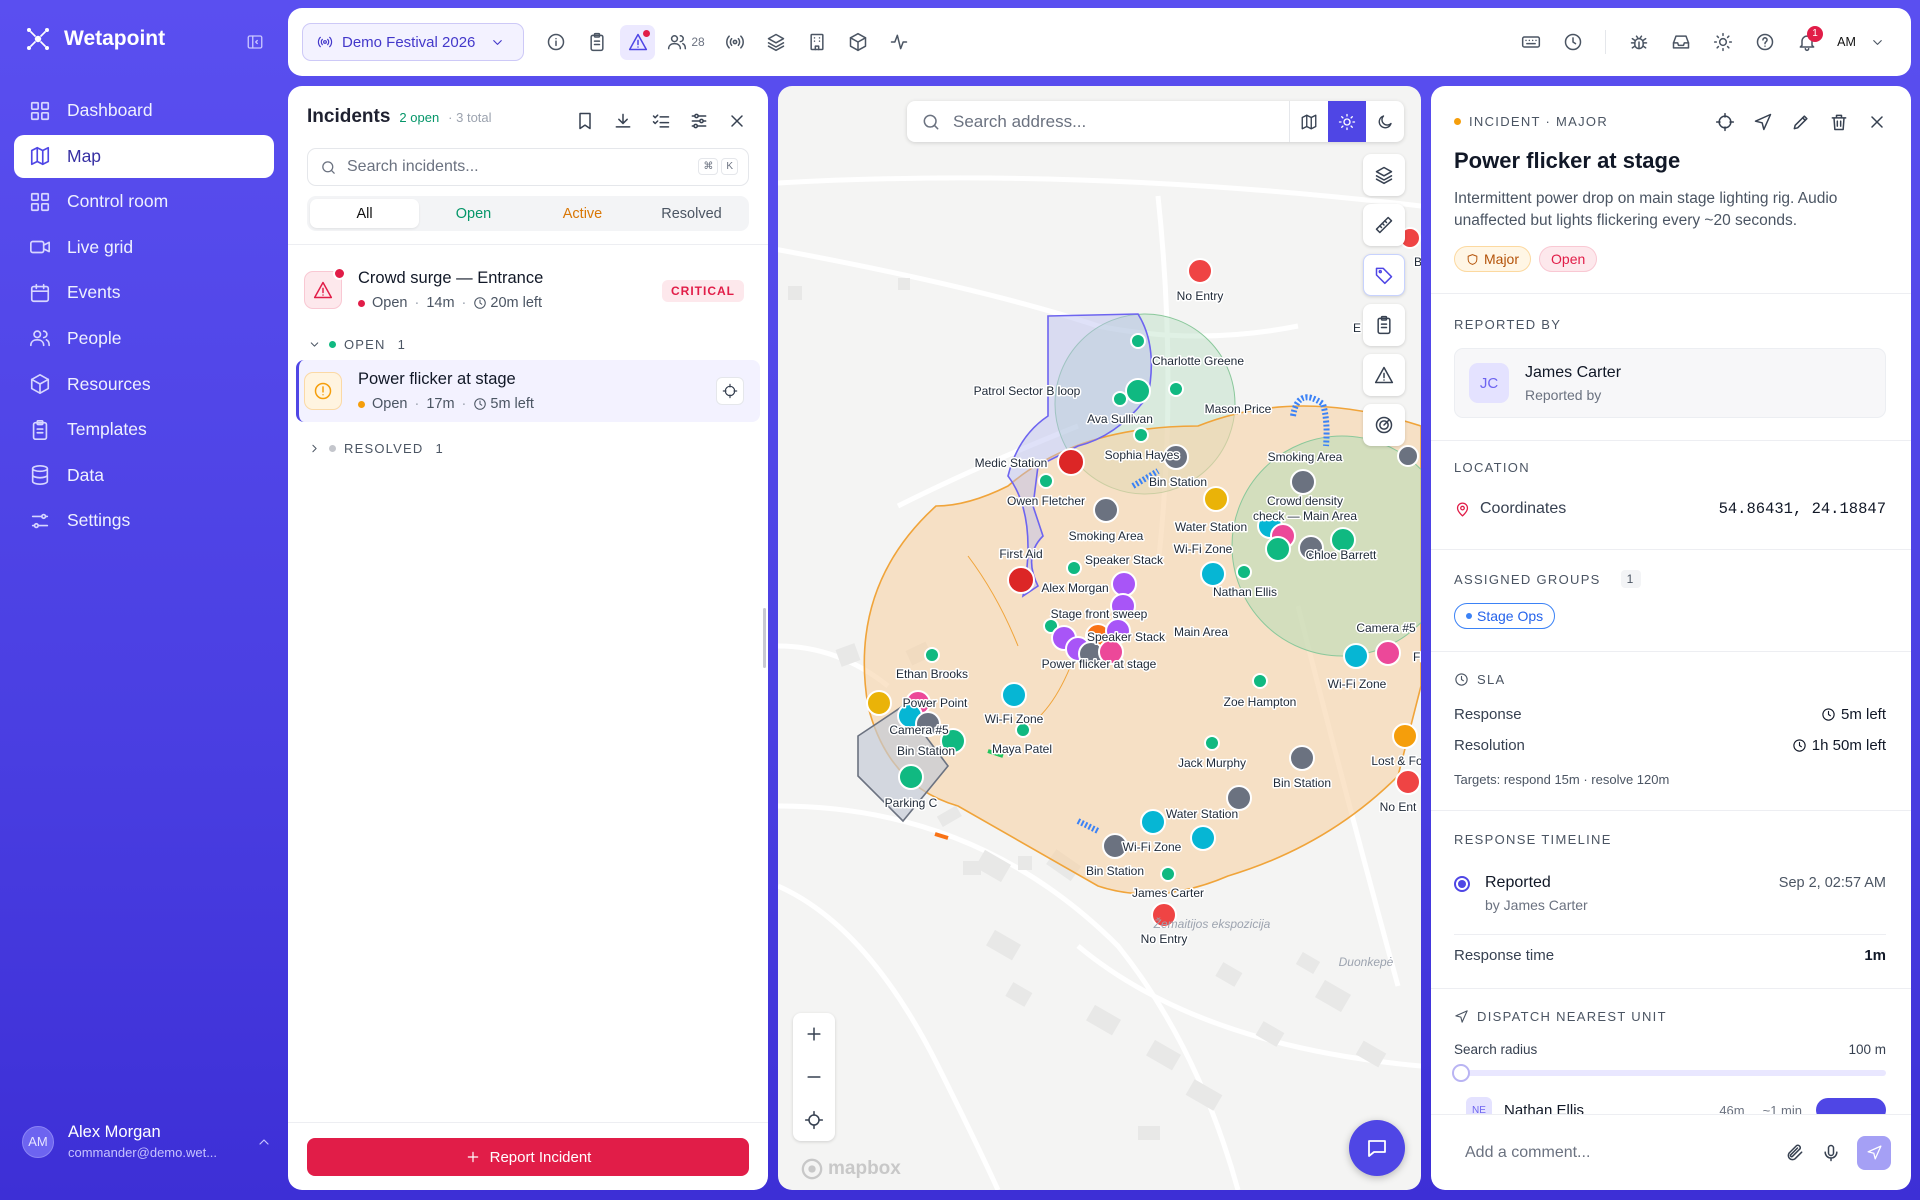 The image size is (1920, 1200). Describe the element at coordinates (1839, 122) in the screenshot. I see `delete-button` at that location.